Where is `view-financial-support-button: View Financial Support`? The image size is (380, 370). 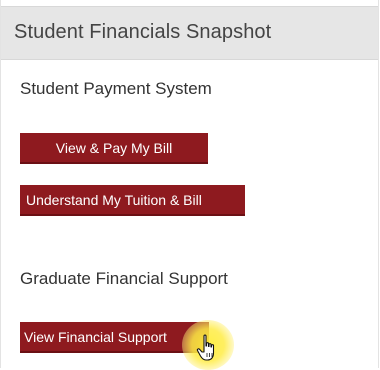
view-financial-support-button: View Financial Support is located at coordinates (114, 337).